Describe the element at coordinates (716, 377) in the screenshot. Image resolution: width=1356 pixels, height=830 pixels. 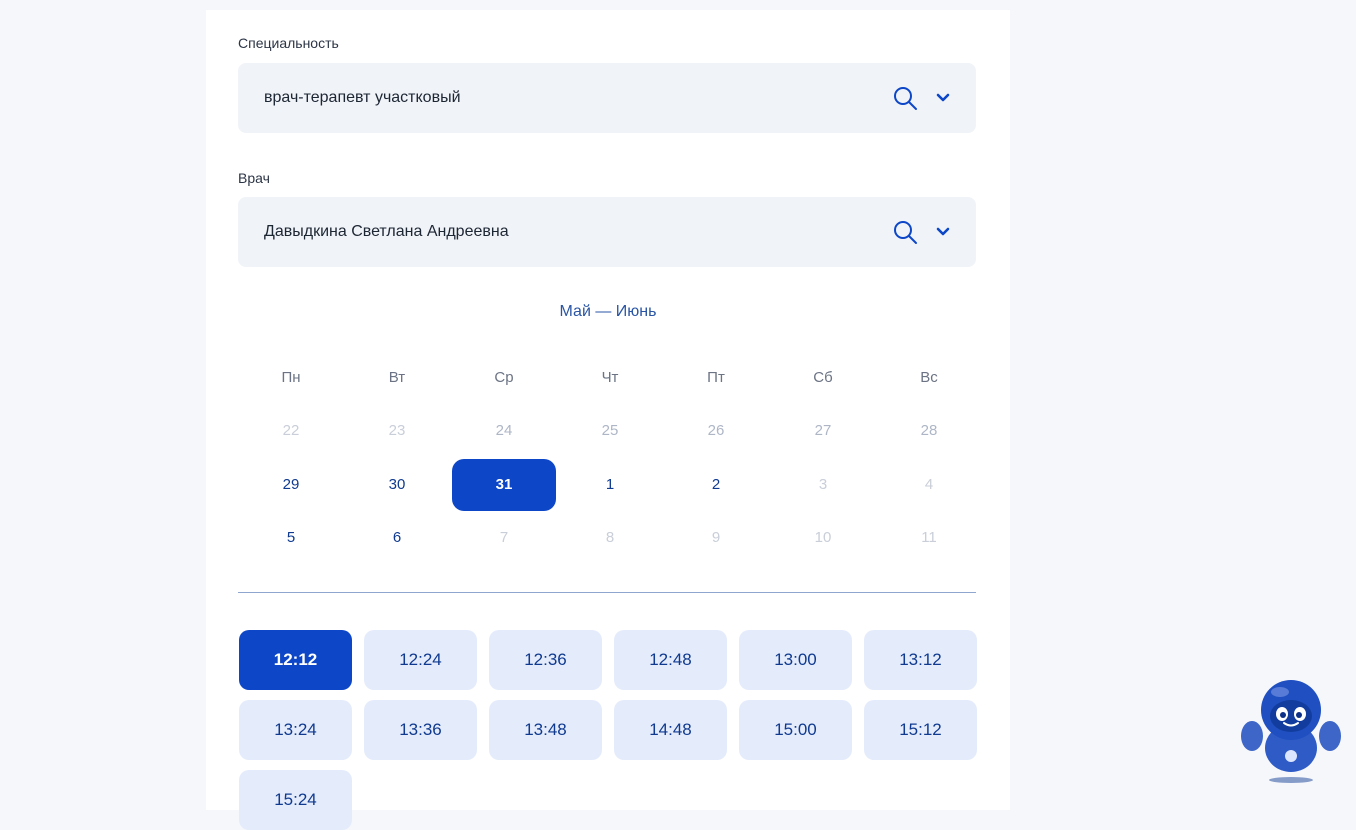
I see `weekday-label: Пт` at that location.